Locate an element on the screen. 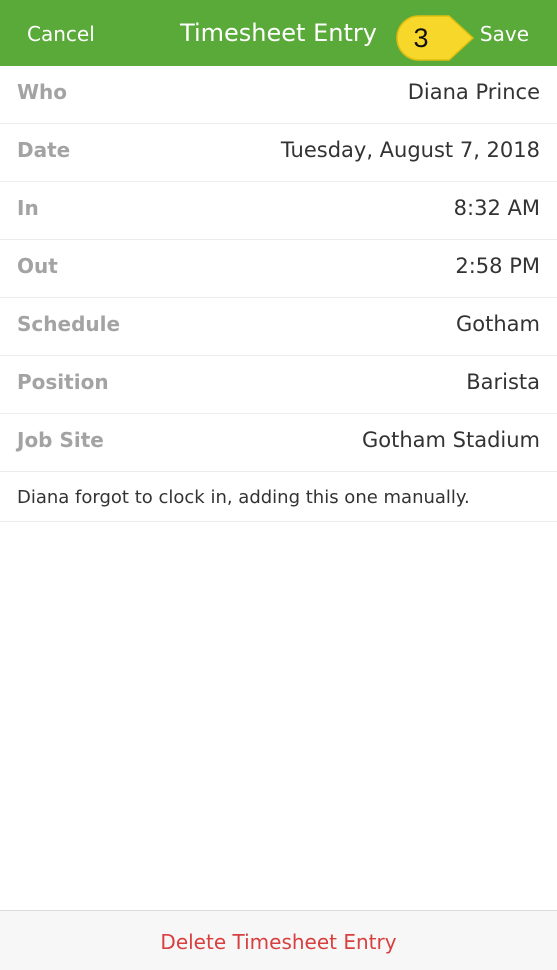 The image size is (557, 970). field-row-out: Out 2:58 PM is located at coordinates (278, 269).